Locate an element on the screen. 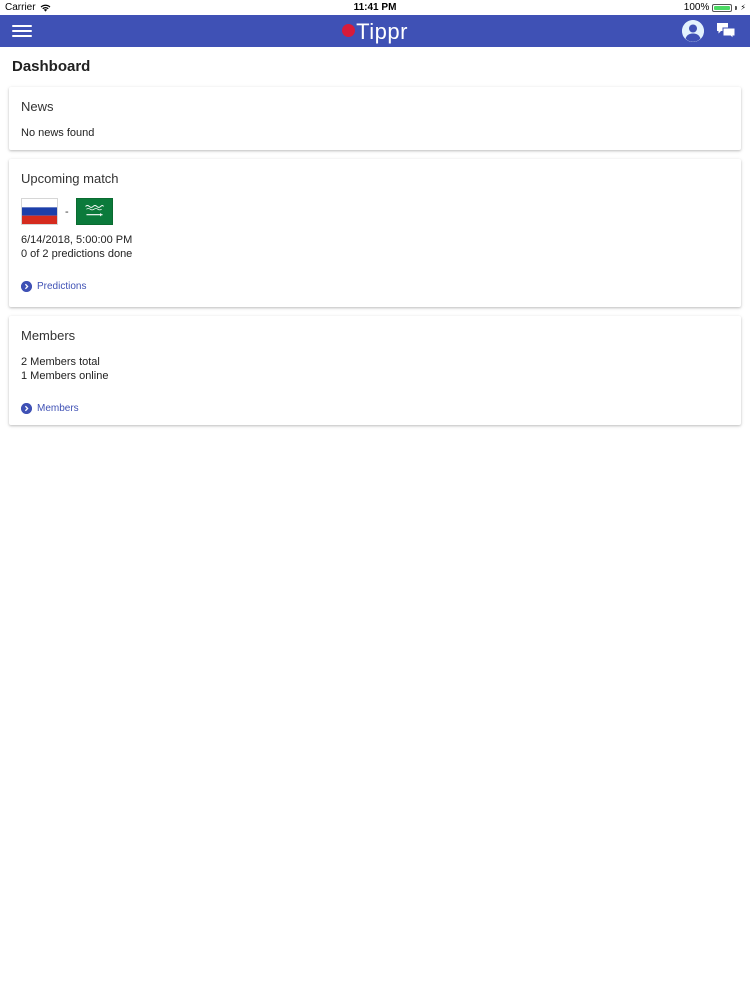 This screenshot has height=1000, width=750. account-button is located at coordinates (693, 31).